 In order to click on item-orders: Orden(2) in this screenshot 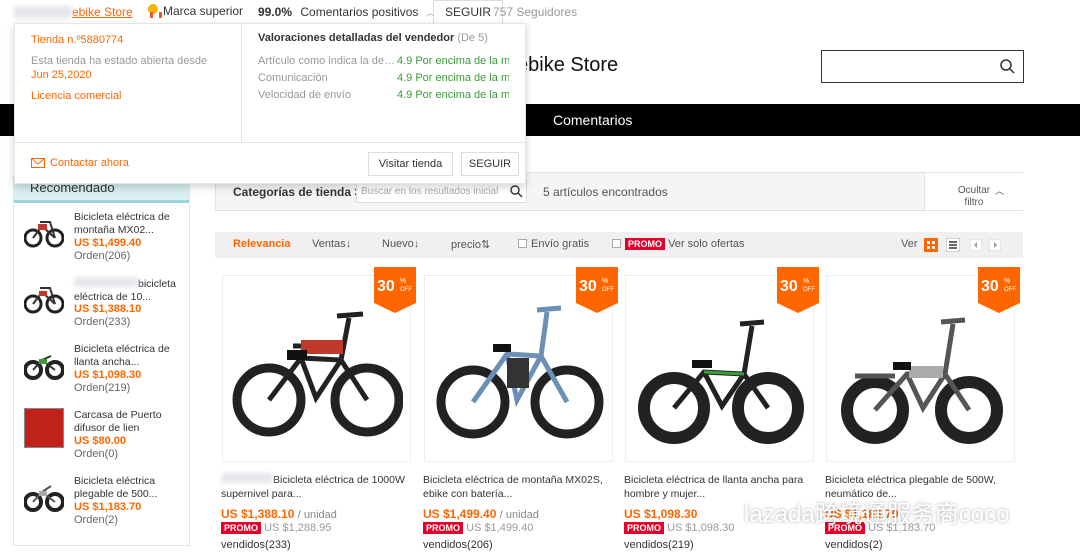, I will do `click(96, 520)`.